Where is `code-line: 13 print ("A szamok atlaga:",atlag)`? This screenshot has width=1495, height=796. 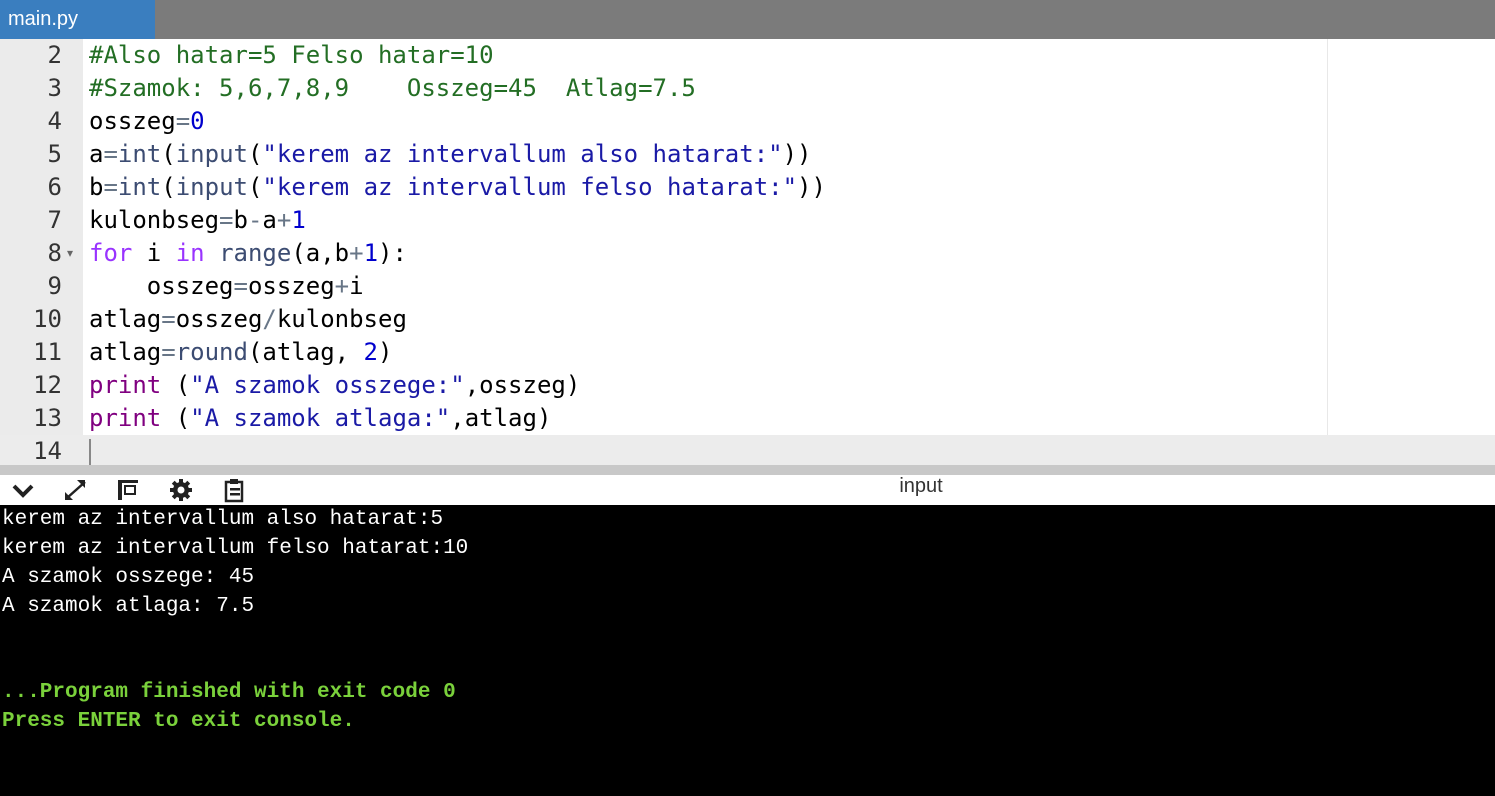 code-line: 13 print ("A szamok atlaga:",atlag) is located at coordinates (747, 418).